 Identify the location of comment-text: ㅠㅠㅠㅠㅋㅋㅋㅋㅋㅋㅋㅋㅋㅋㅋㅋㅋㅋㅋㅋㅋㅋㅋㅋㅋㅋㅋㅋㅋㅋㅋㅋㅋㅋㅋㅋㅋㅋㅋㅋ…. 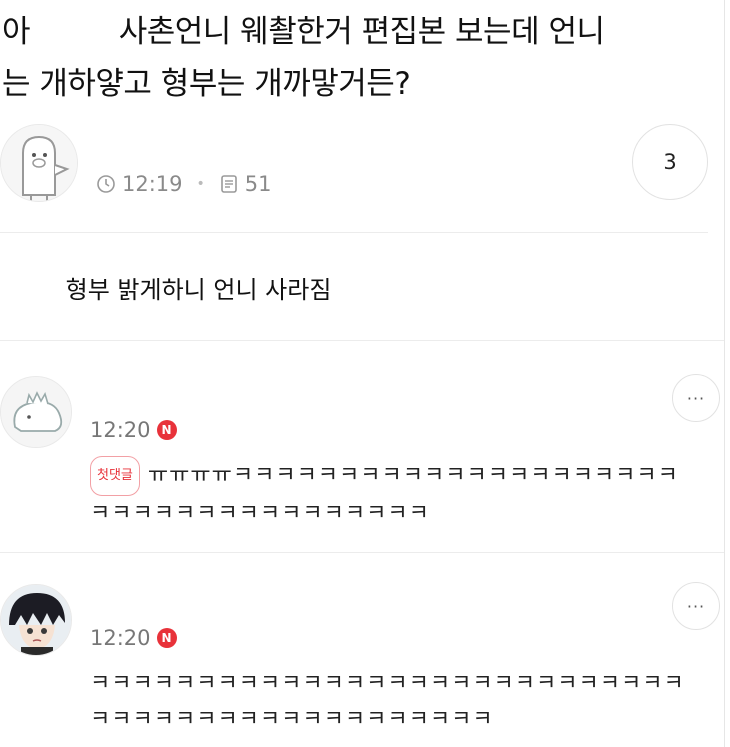
(384, 494).